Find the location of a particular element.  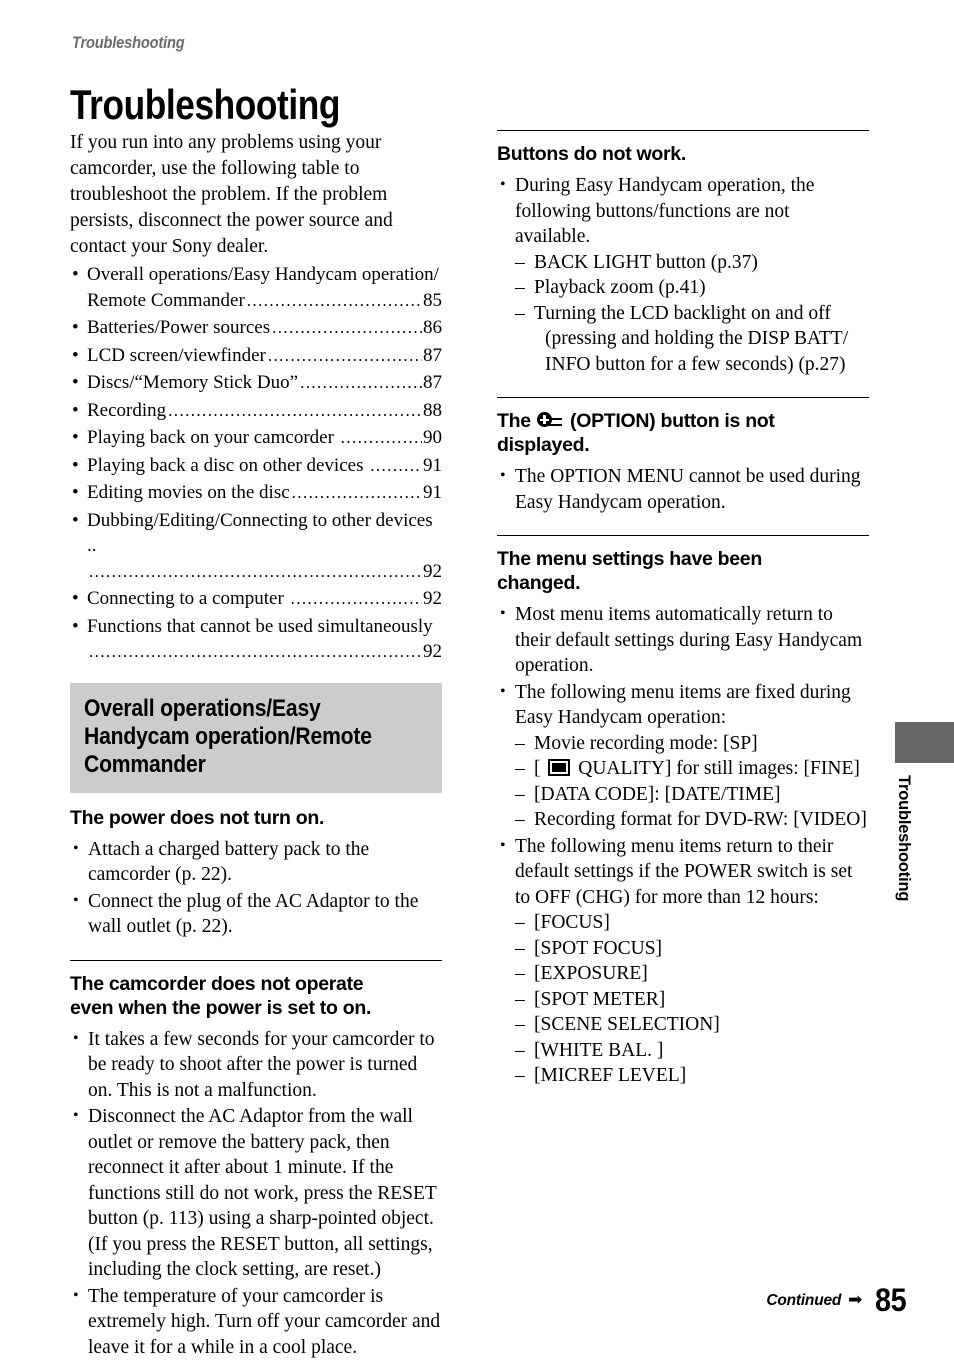

sub-list-item-text: [WHITE BAL. ] is located at coordinates (599, 1050).